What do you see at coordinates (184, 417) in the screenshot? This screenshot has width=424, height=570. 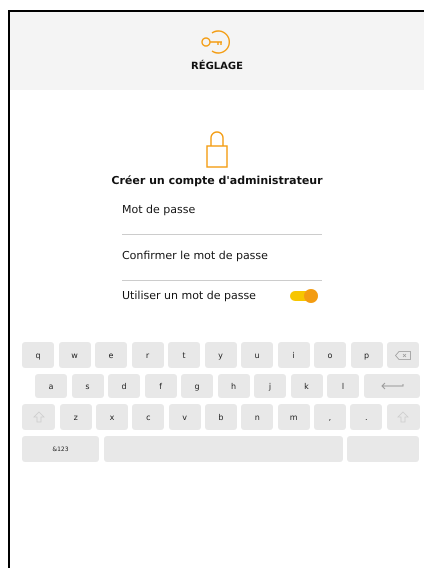 I see `key: v` at bounding box center [184, 417].